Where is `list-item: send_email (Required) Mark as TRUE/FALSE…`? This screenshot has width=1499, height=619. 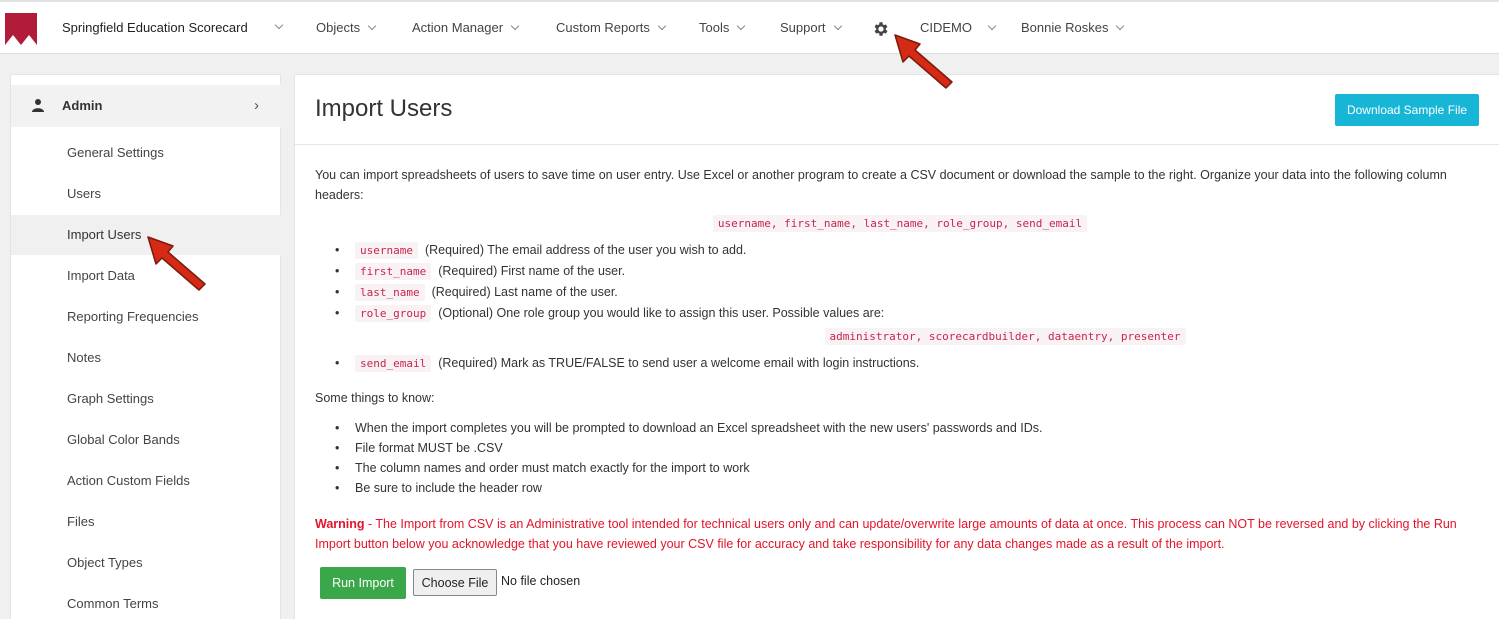 list-item: send_email (Required) Mark as TRUE/FALSE… is located at coordinates (910, 363).